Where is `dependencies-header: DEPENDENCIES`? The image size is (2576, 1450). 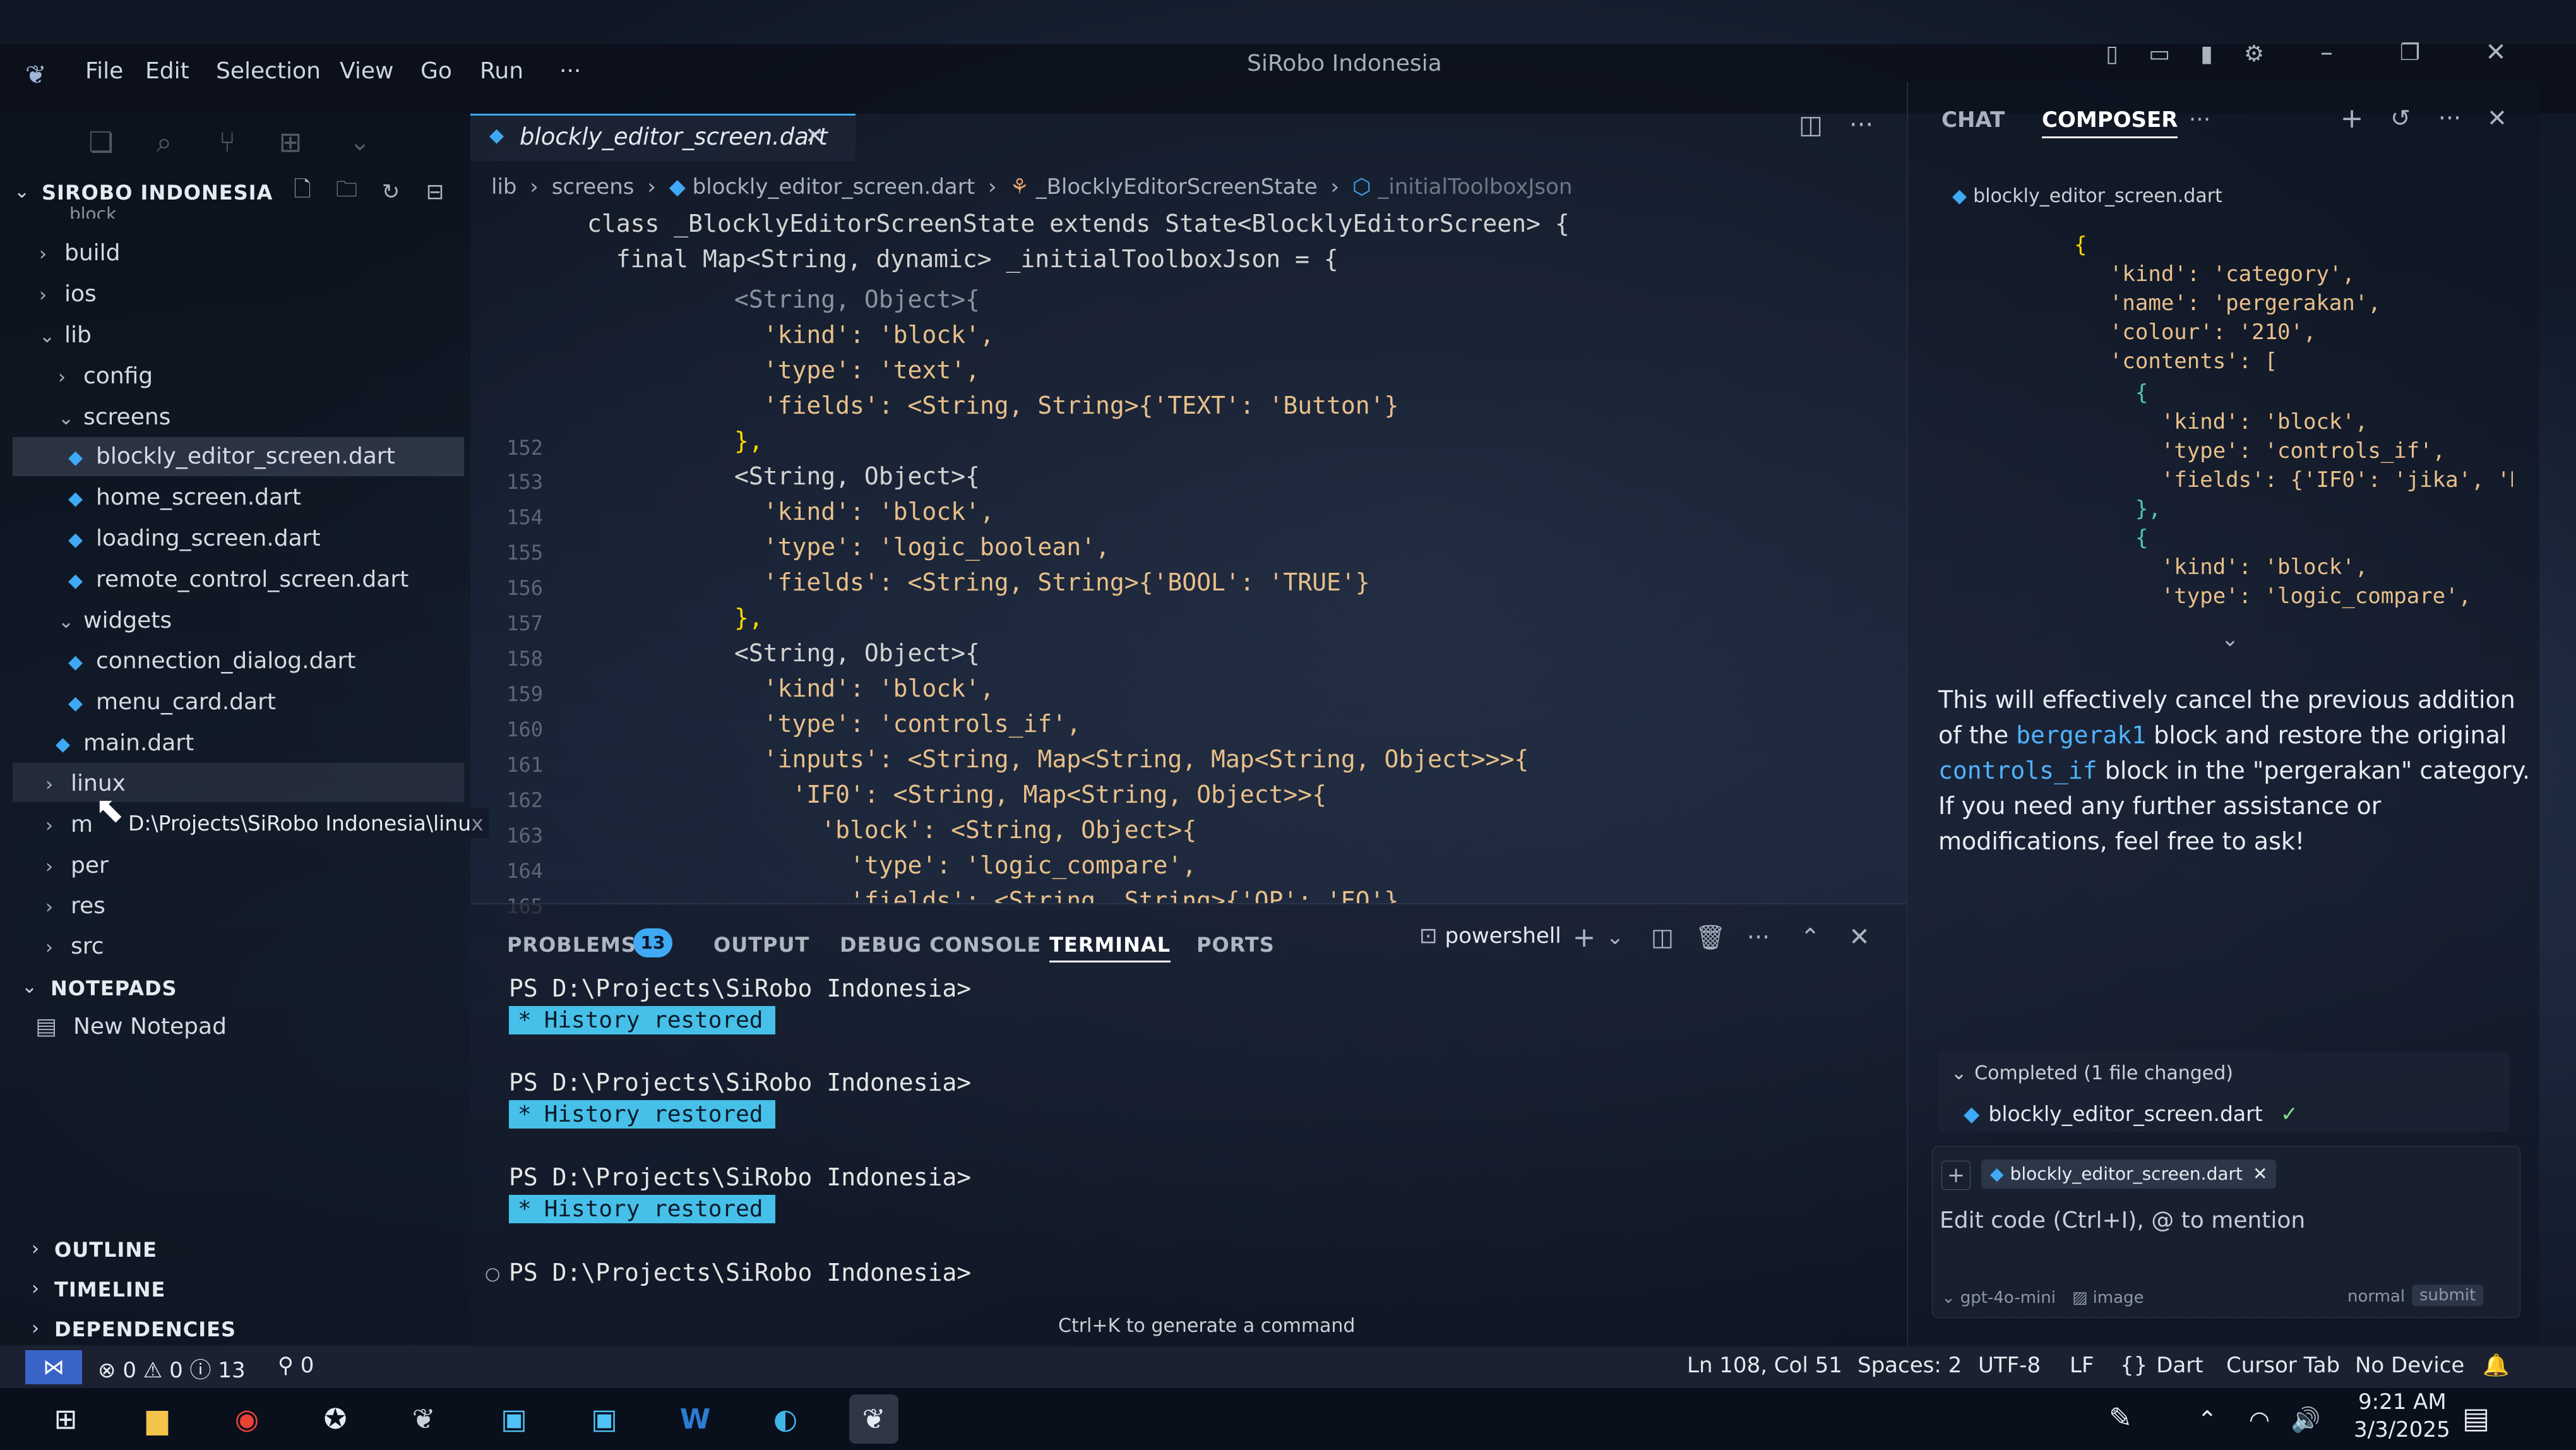
dependencies-header: DEPENDENCIES is located at coordinates (145, 1329).